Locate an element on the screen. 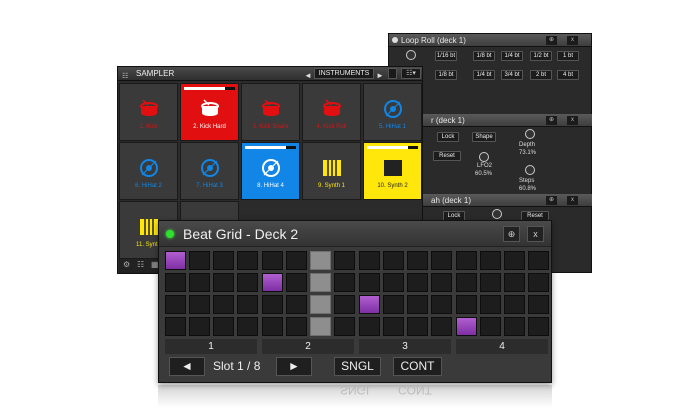  sampler-pad: 7. HiHat 3 is located at coordinates (209, 171).